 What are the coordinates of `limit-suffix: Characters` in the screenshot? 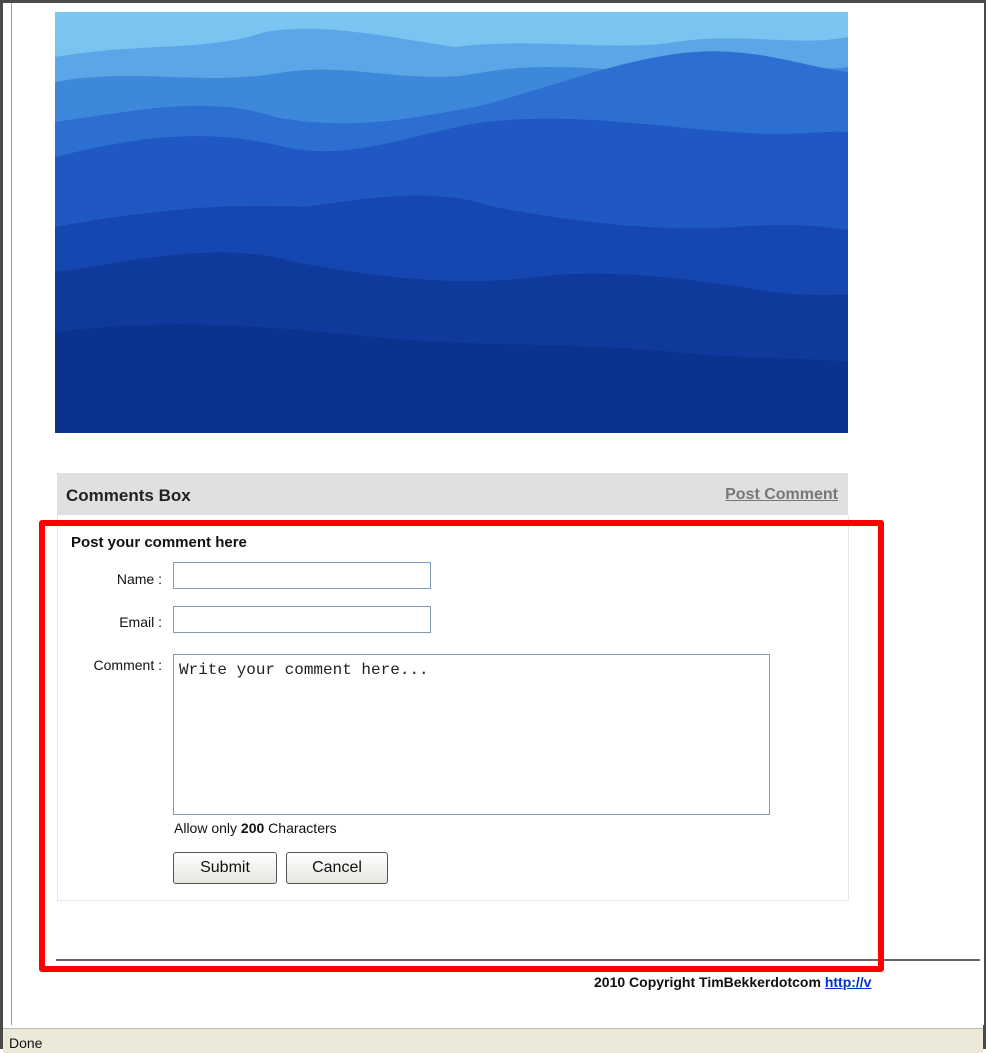 It's located at (302, 828).